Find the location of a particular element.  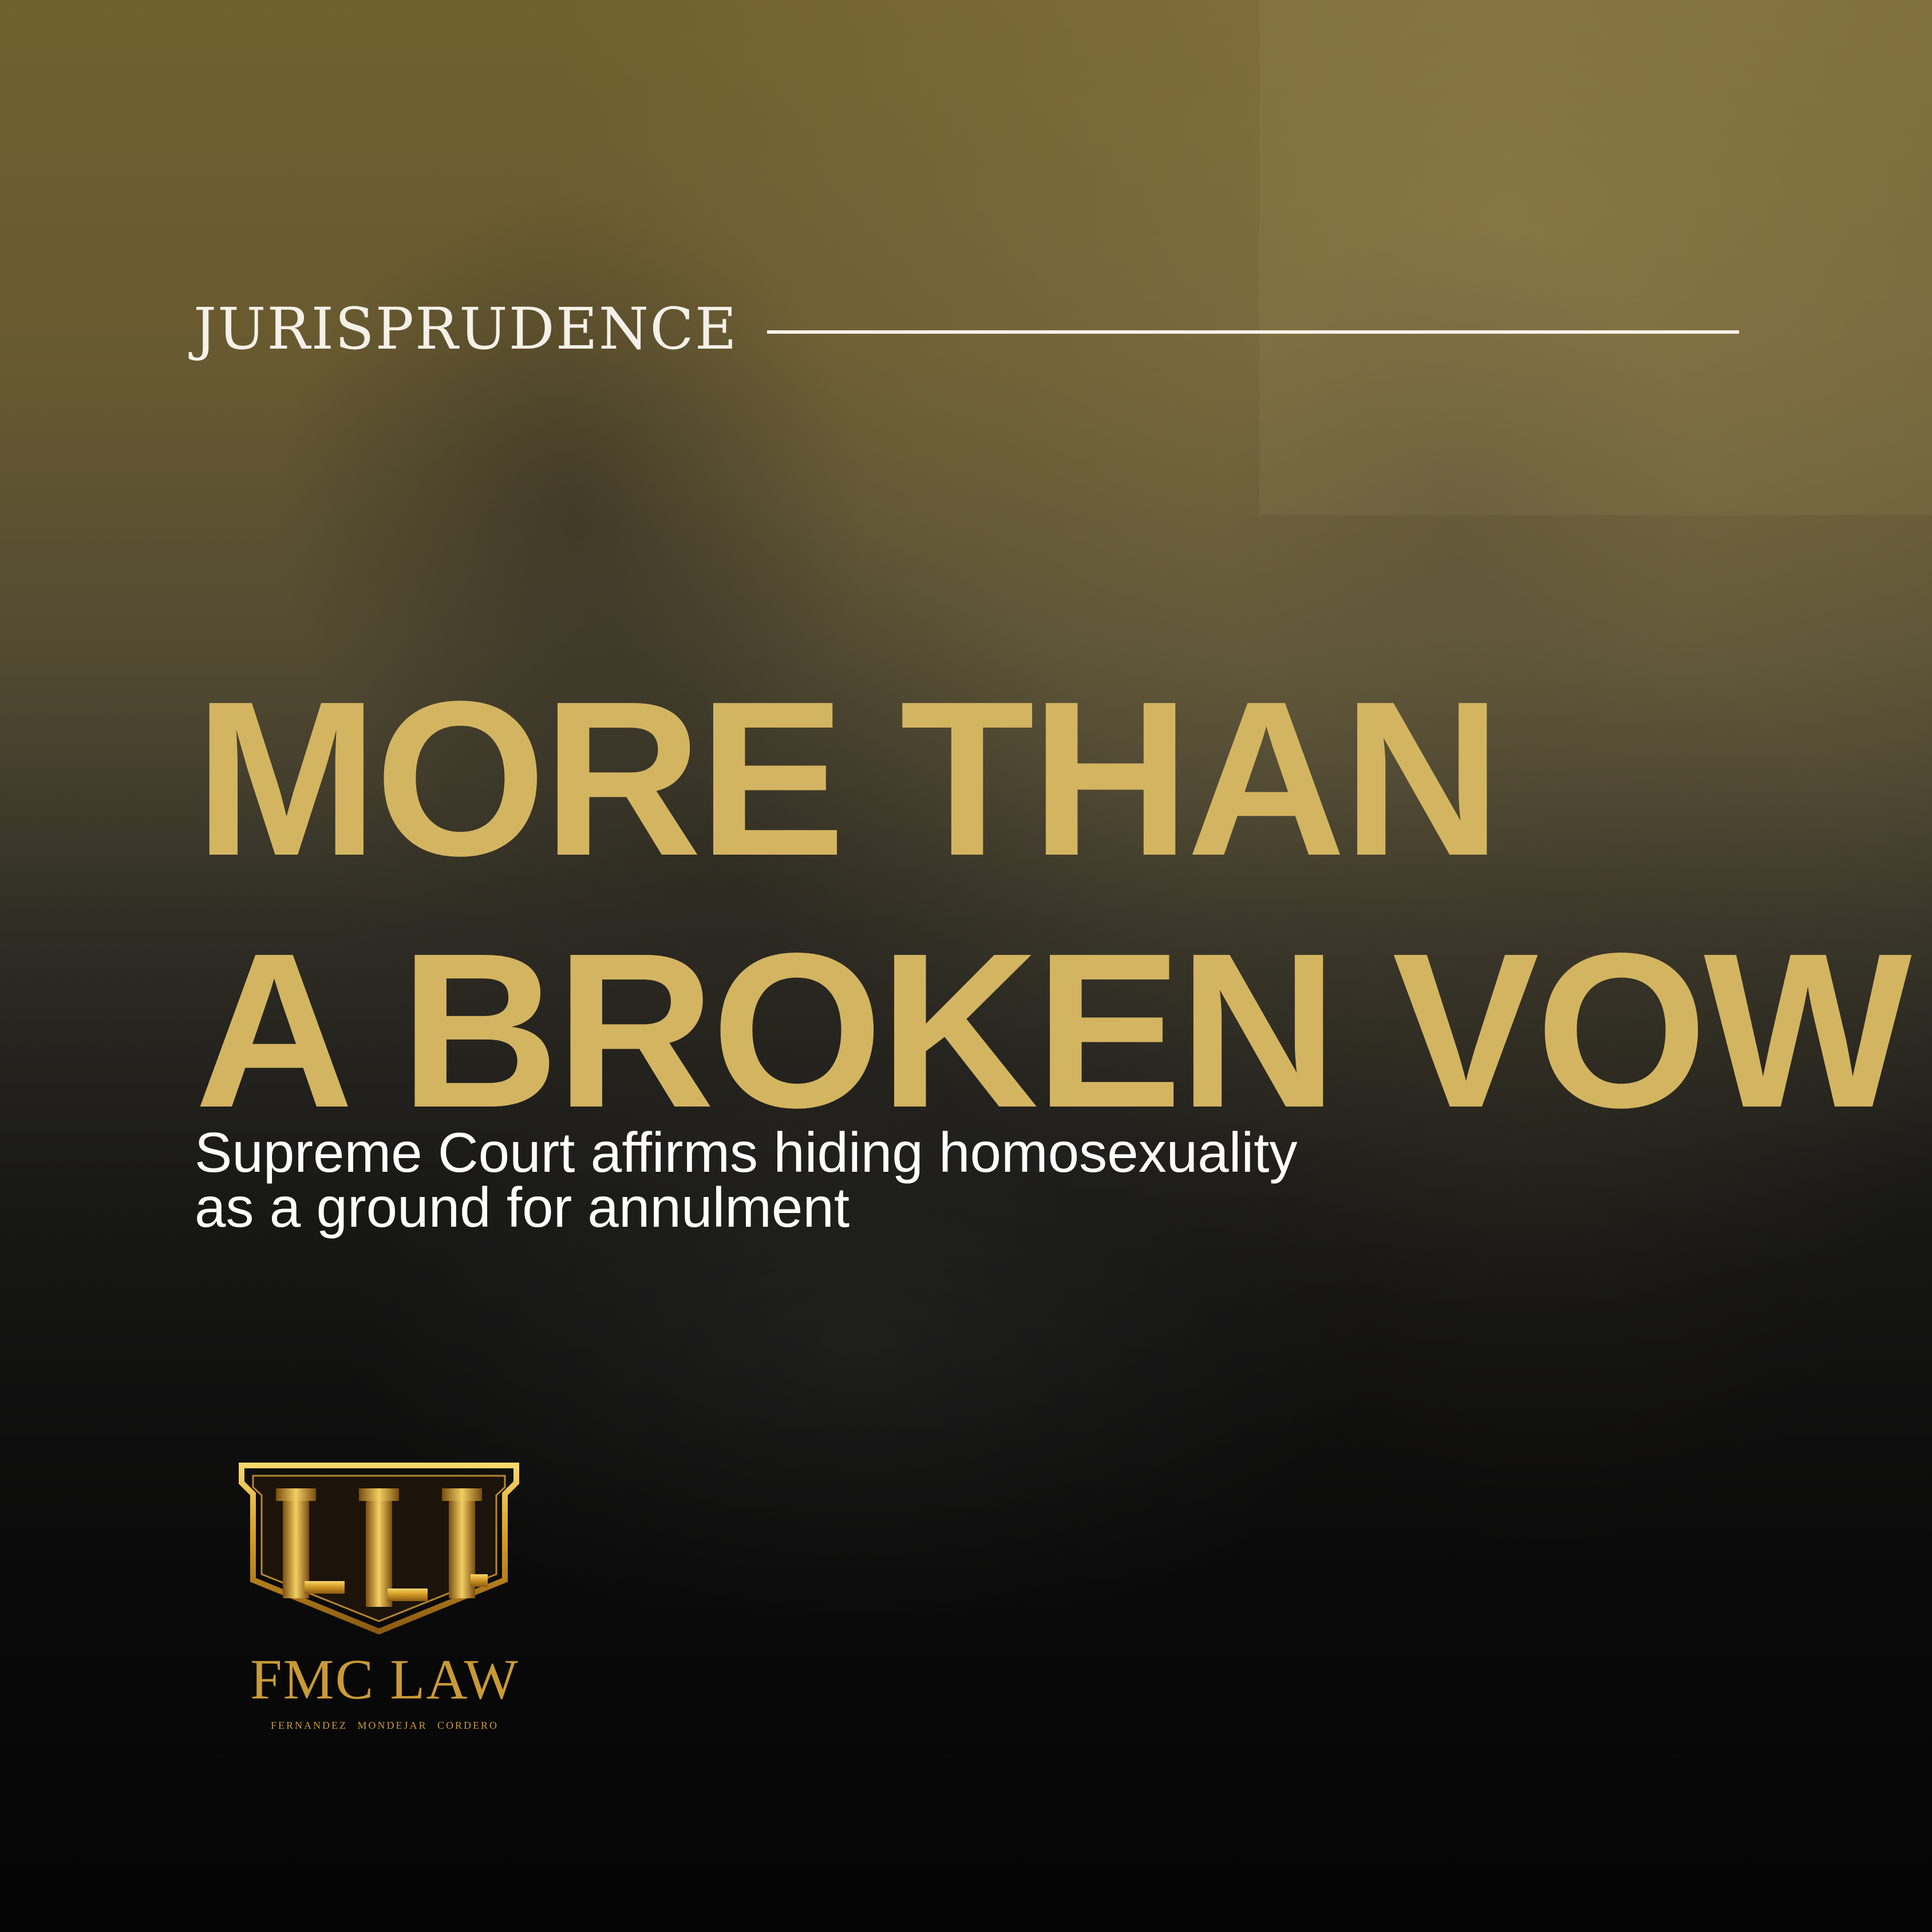

brand-logo: FMC LAW FERNANDEZ MONDEJAR CORDERO is located at coordinates (384, 1596).